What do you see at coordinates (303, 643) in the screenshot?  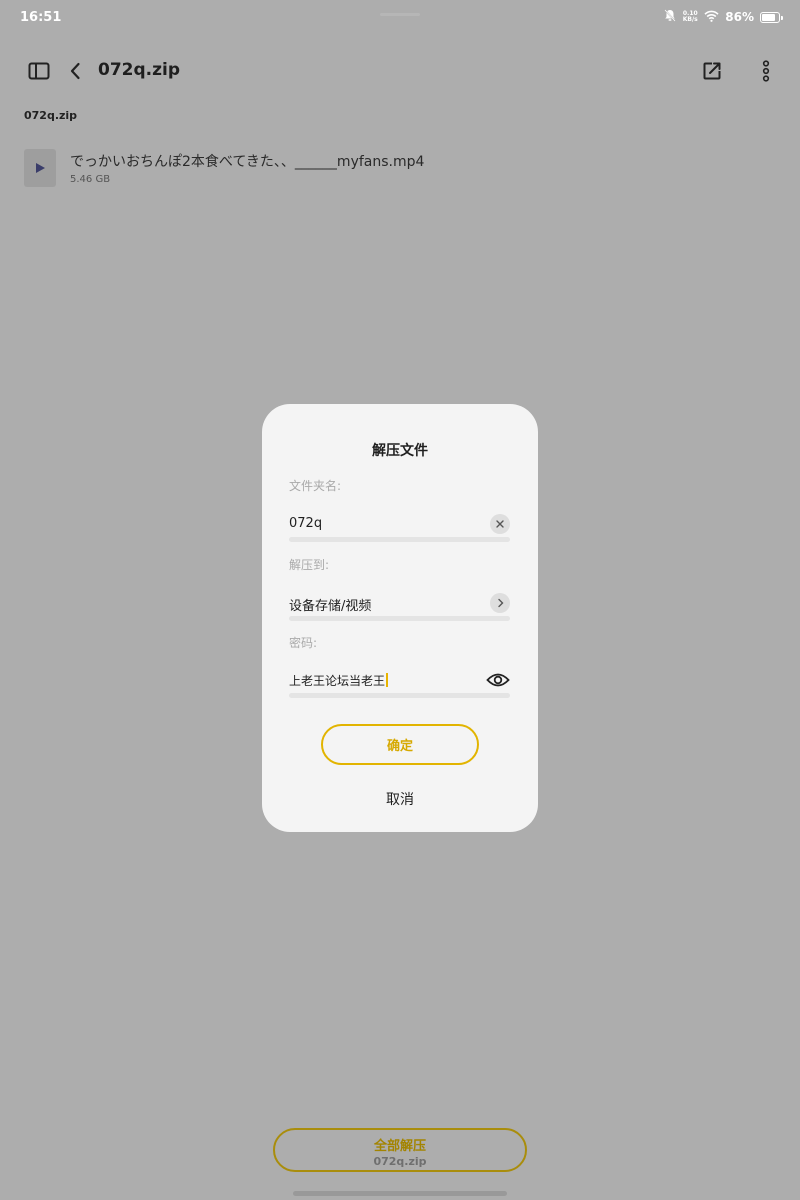 I see `password-label: 密码:` at bounding box center [303, 643].